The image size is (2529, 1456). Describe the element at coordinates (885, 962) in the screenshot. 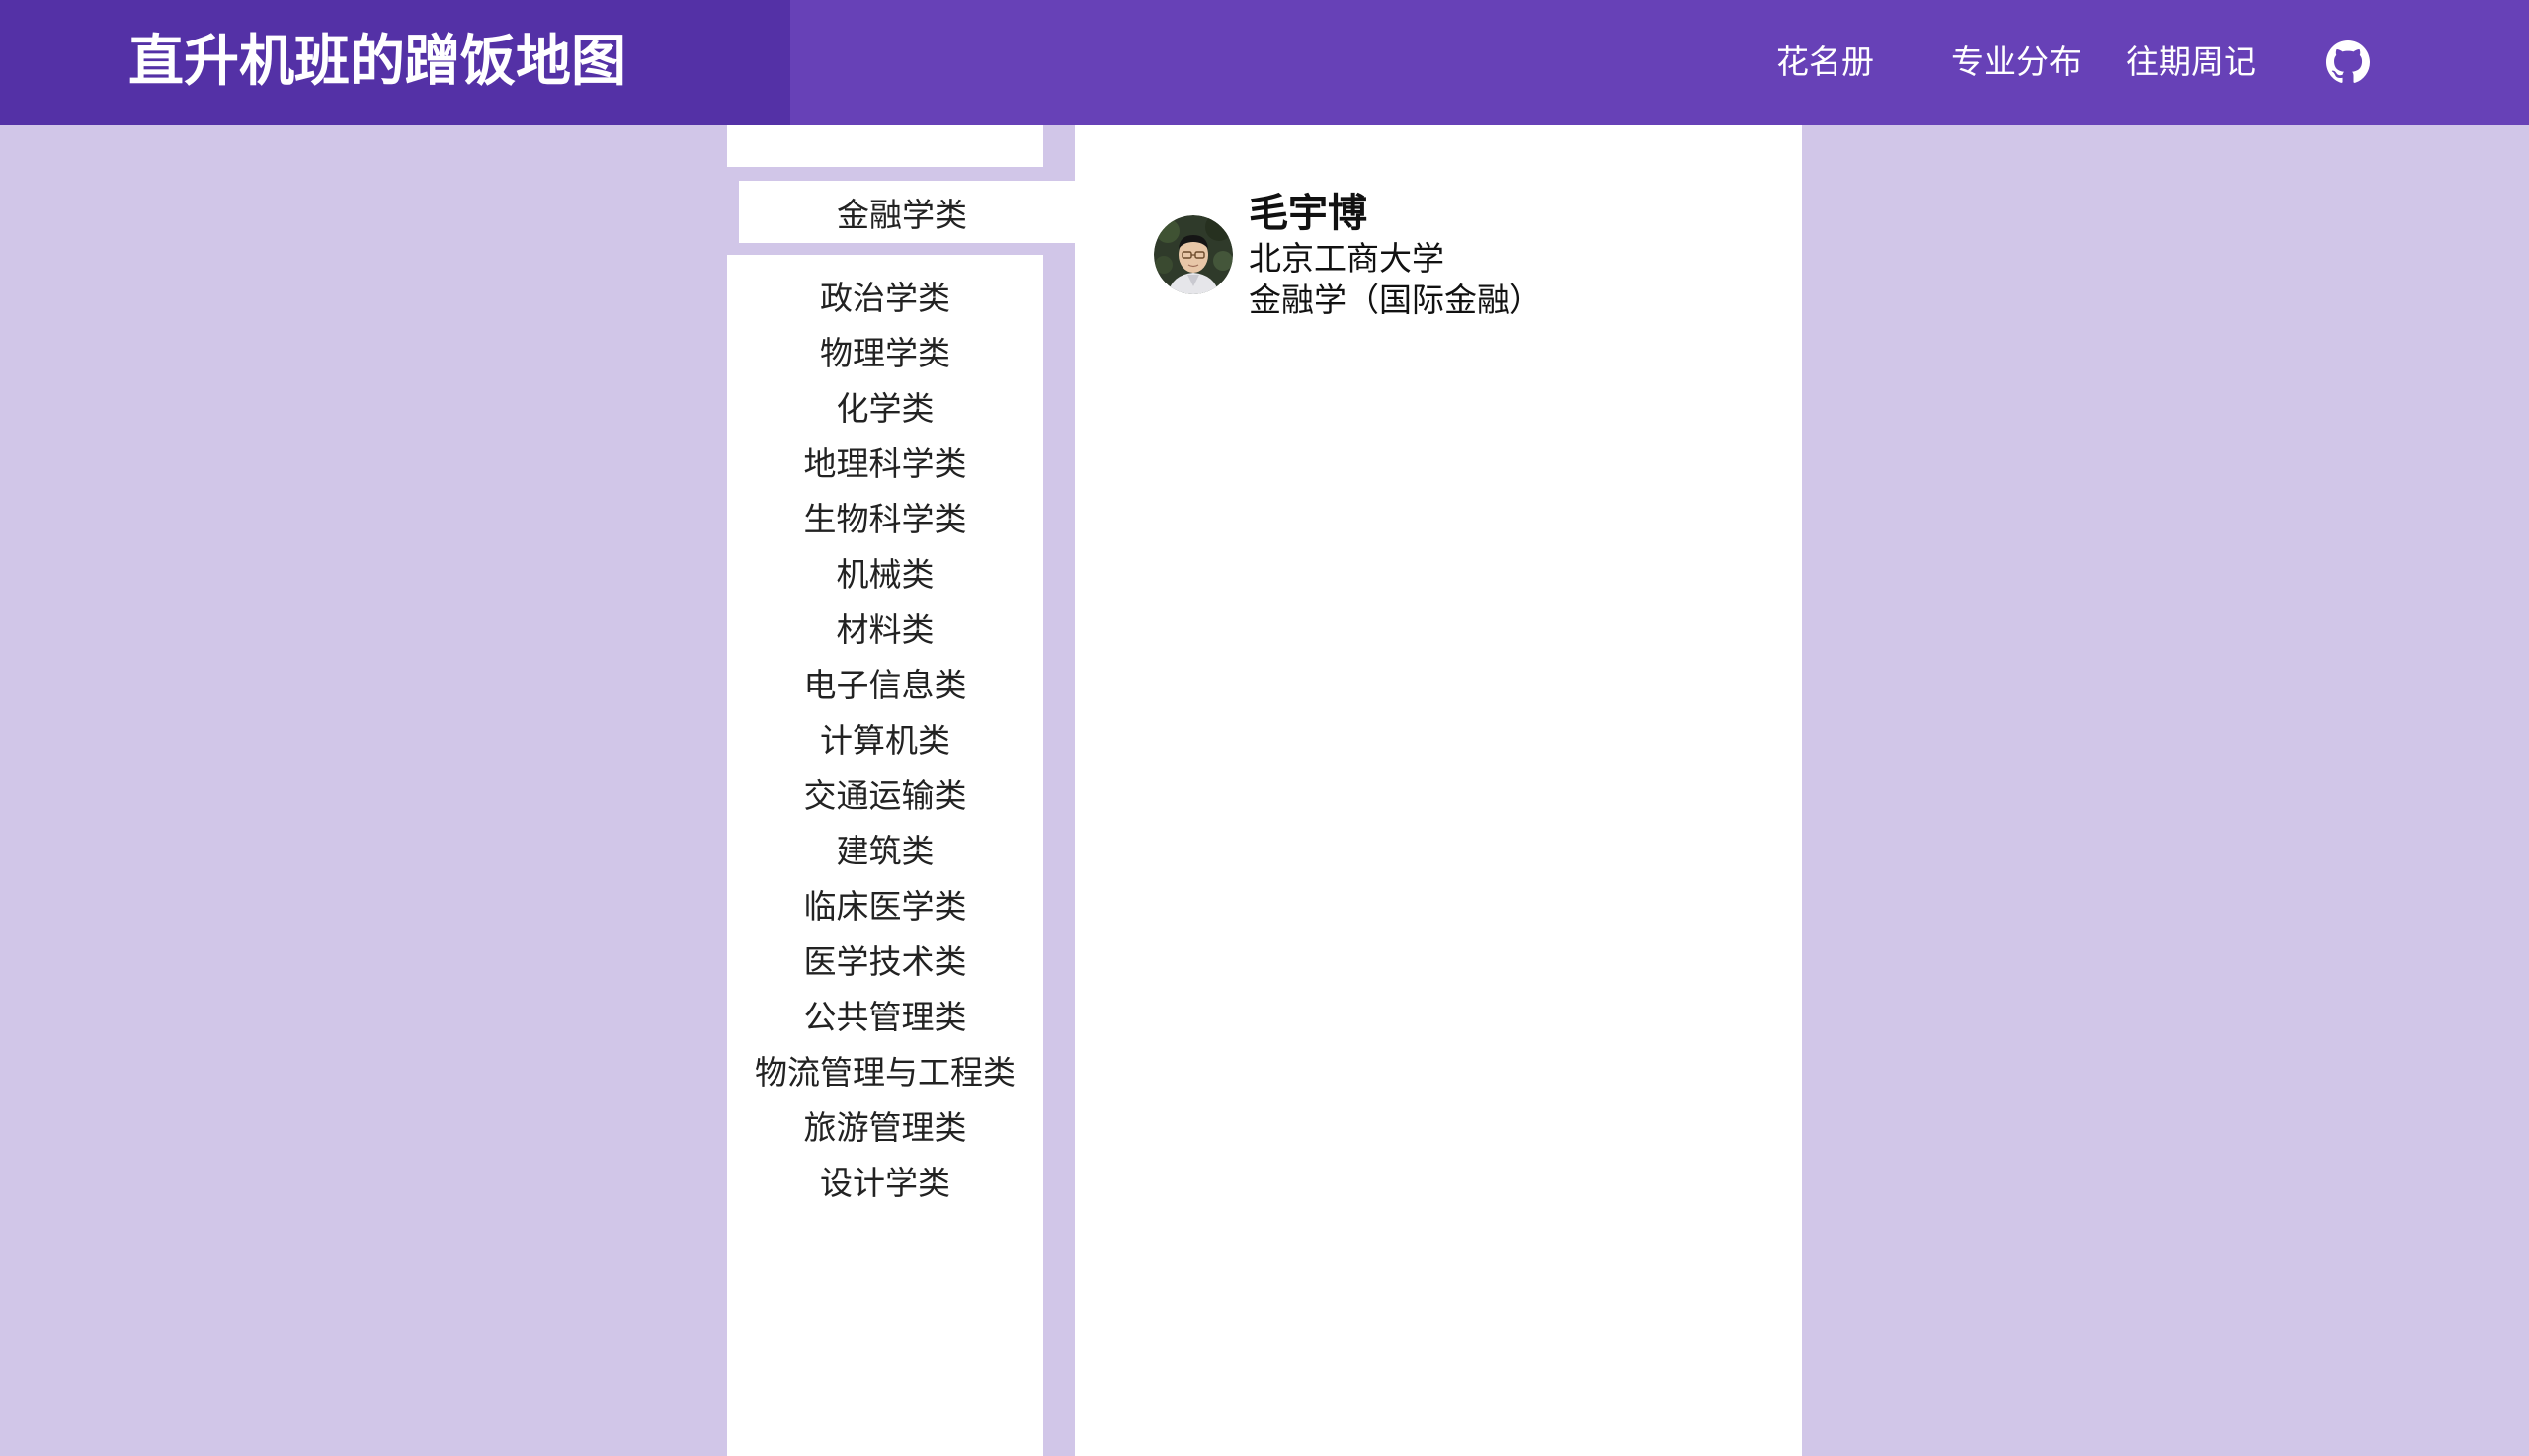

I see `sidebar-item-medical-technology: 医学技术类` at that location.